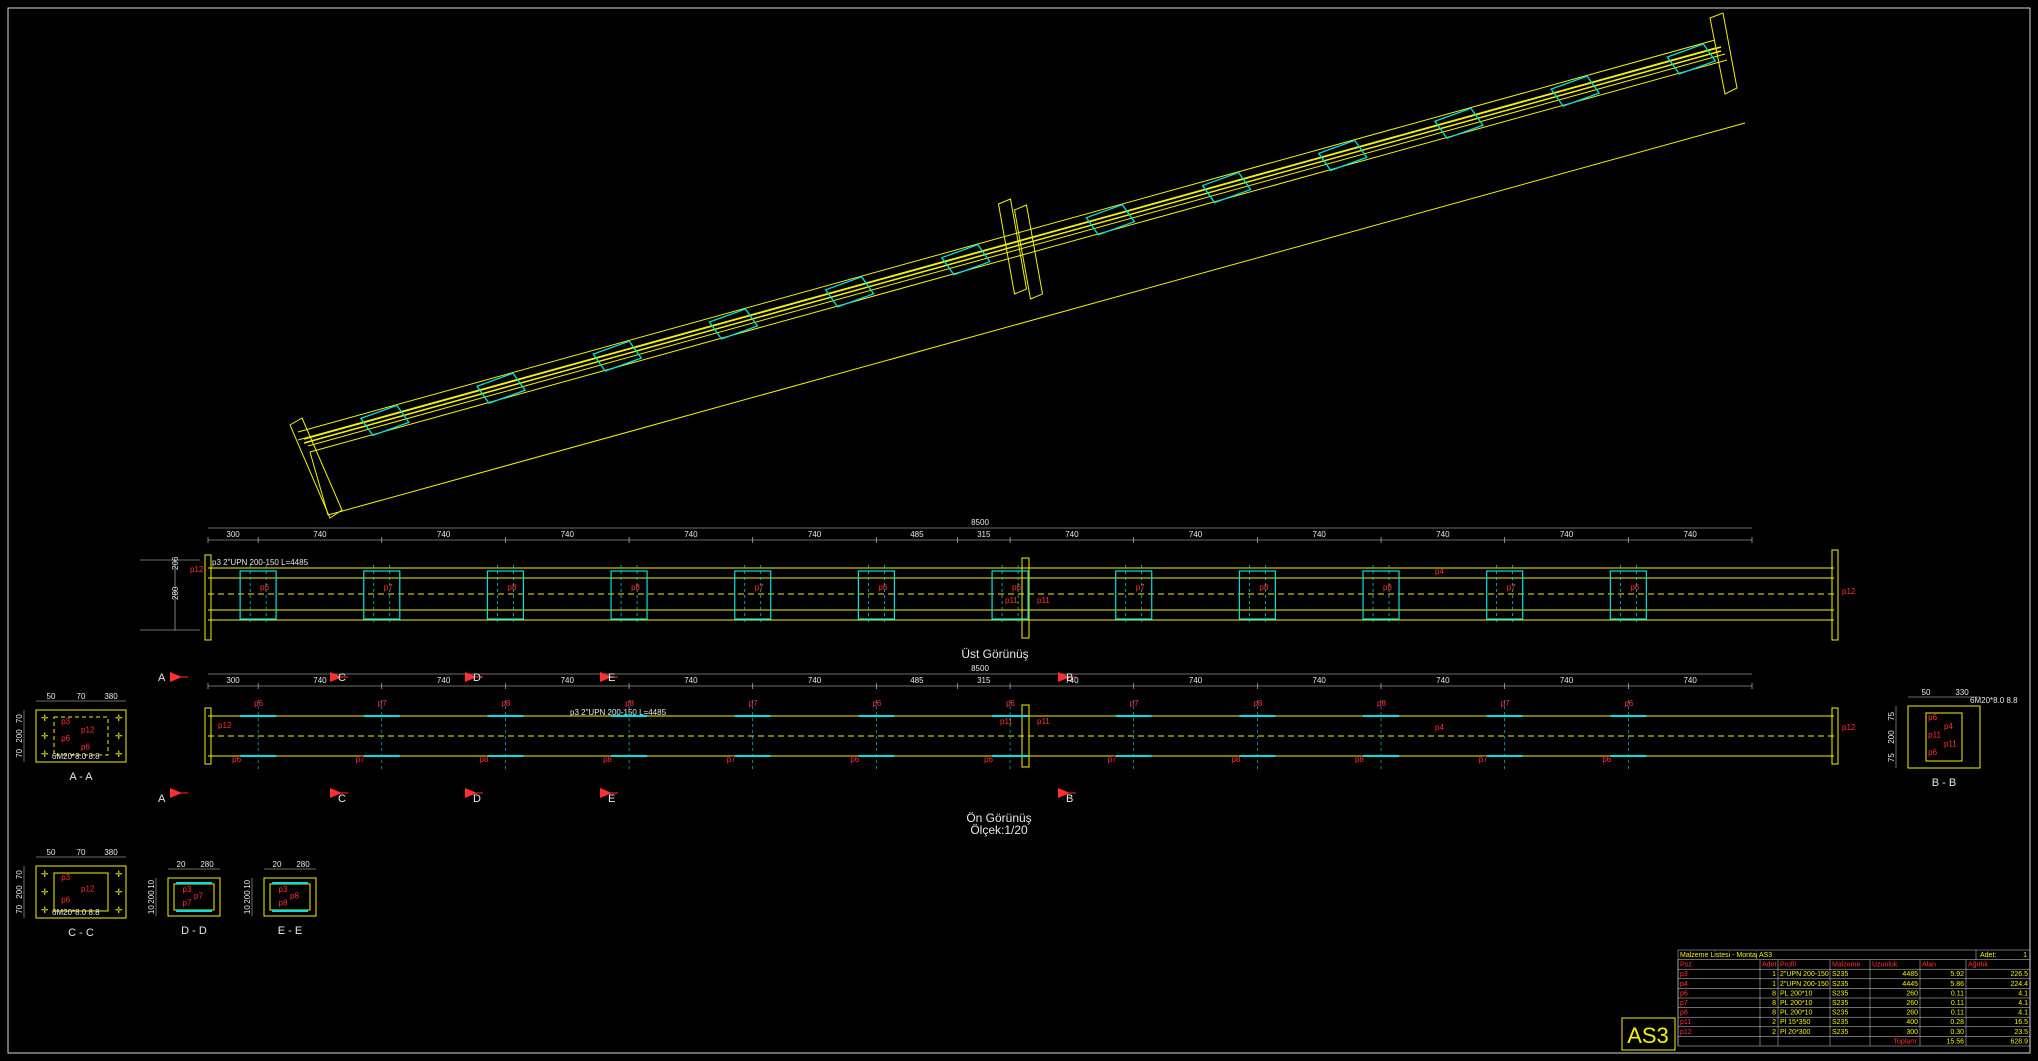  I want to click on front-view-span-dim: 315, so click(984, 680).